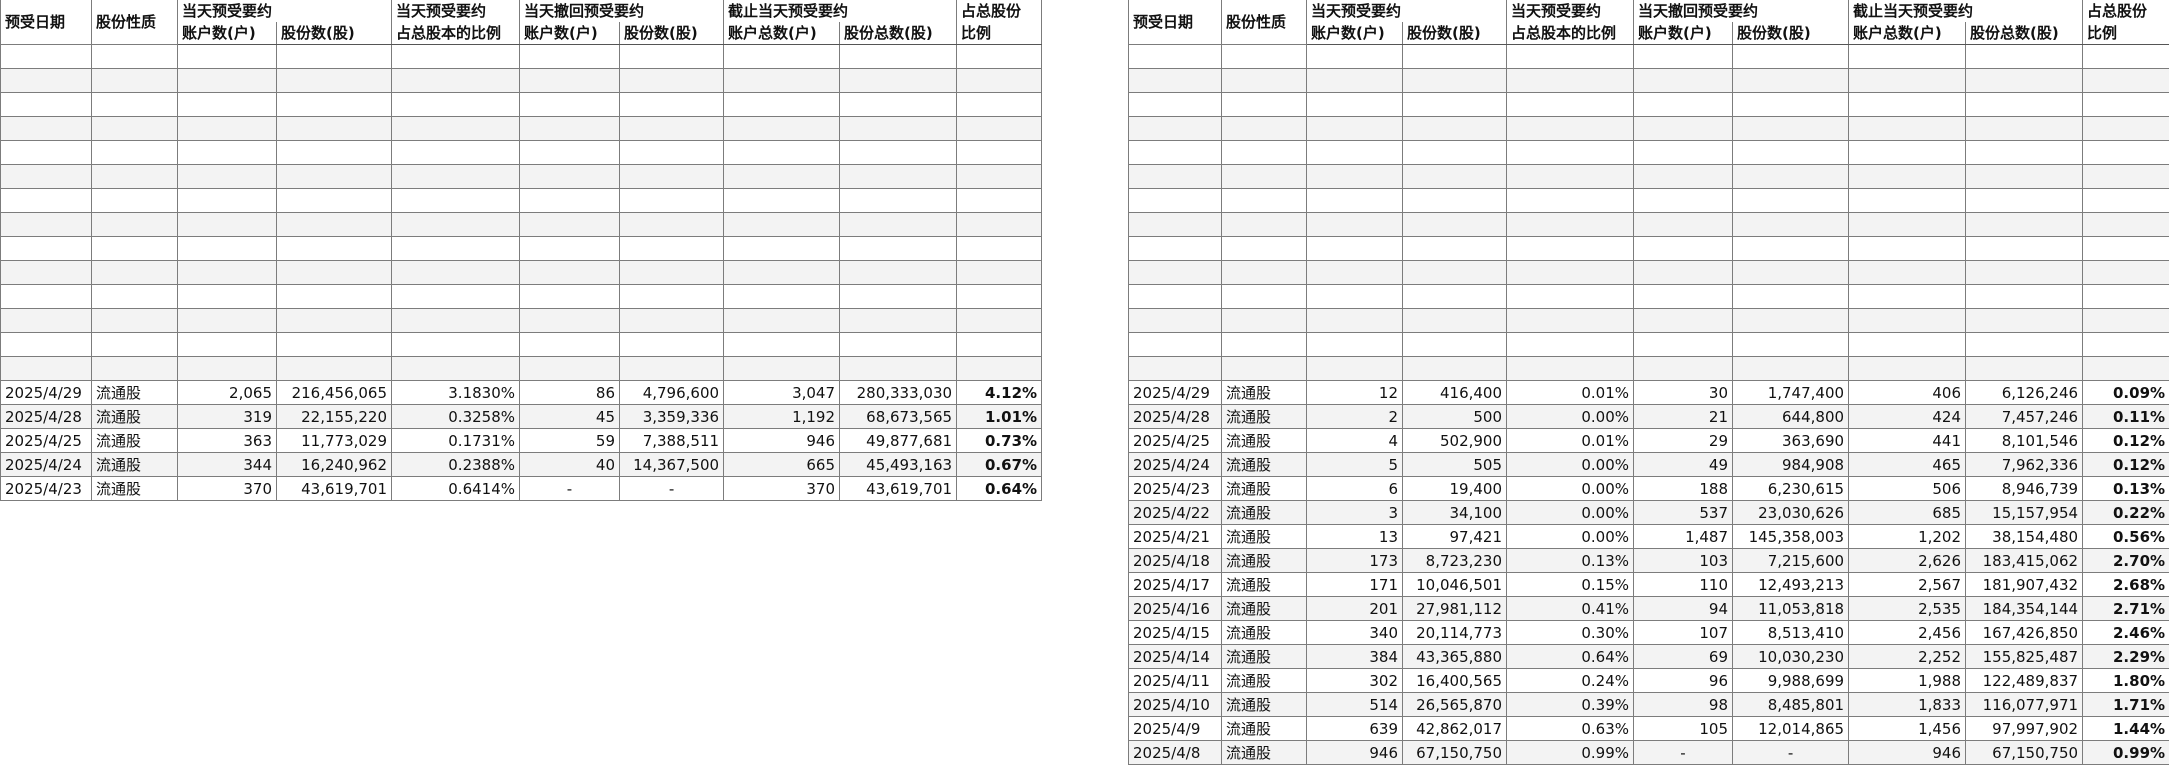 This screenshot has width=2169, height=768. Describe the element at coordinates (1791, 440) in the screenshot. I see `cell-withdraw-shares: 363,690` at that location.